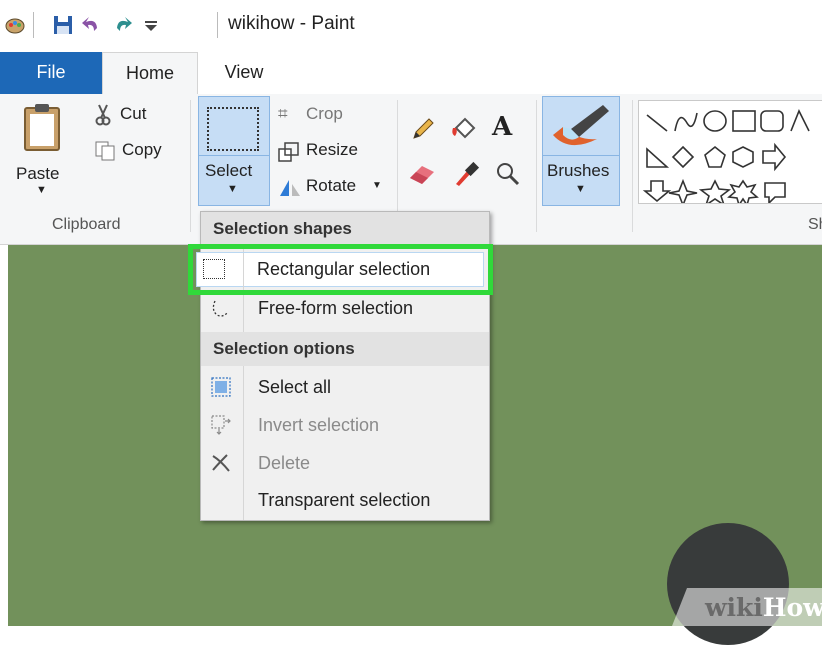 The height and width of the screenshot is (645, 822). Describe the element at coordinates (244, 73) in the screenshot. I see `tab-view: View` at that location.